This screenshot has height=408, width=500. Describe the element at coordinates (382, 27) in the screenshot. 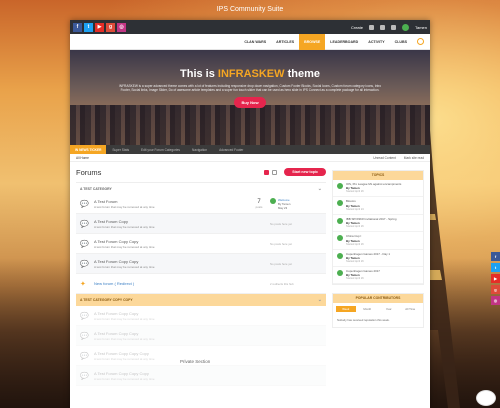

I see `messages-icon` at that location.